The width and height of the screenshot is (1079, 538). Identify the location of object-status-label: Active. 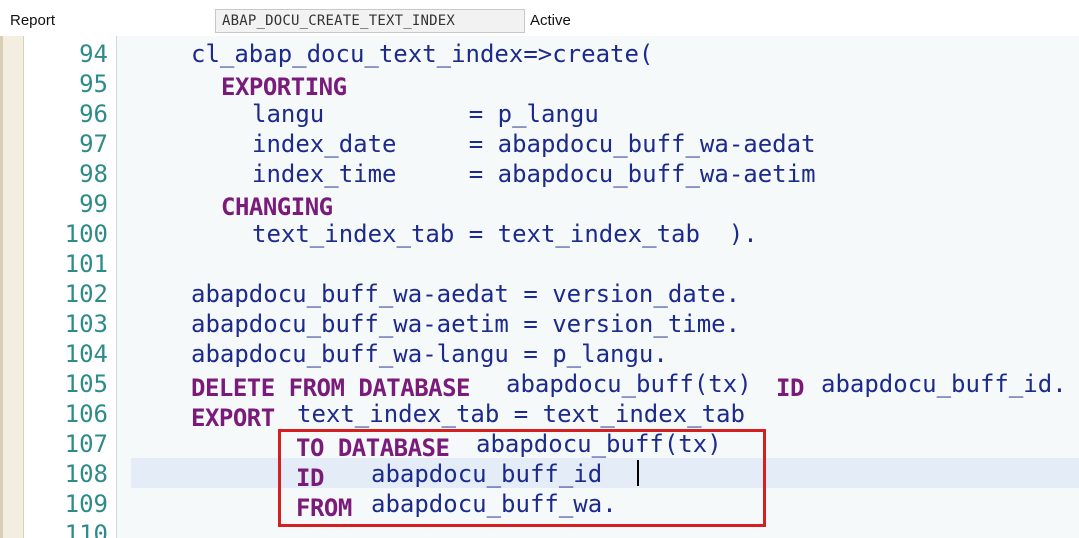
(550, 20).